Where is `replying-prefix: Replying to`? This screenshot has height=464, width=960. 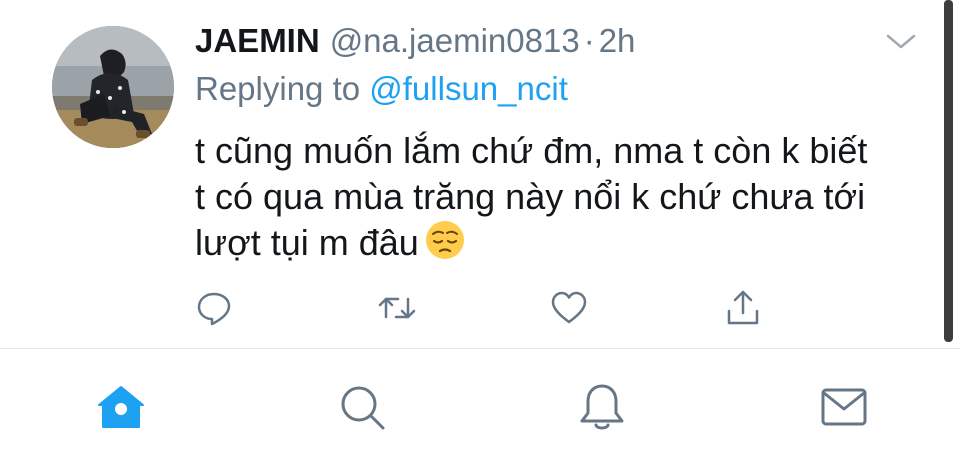
replying-prefix: Replying to is located at coordinates (282, 88).